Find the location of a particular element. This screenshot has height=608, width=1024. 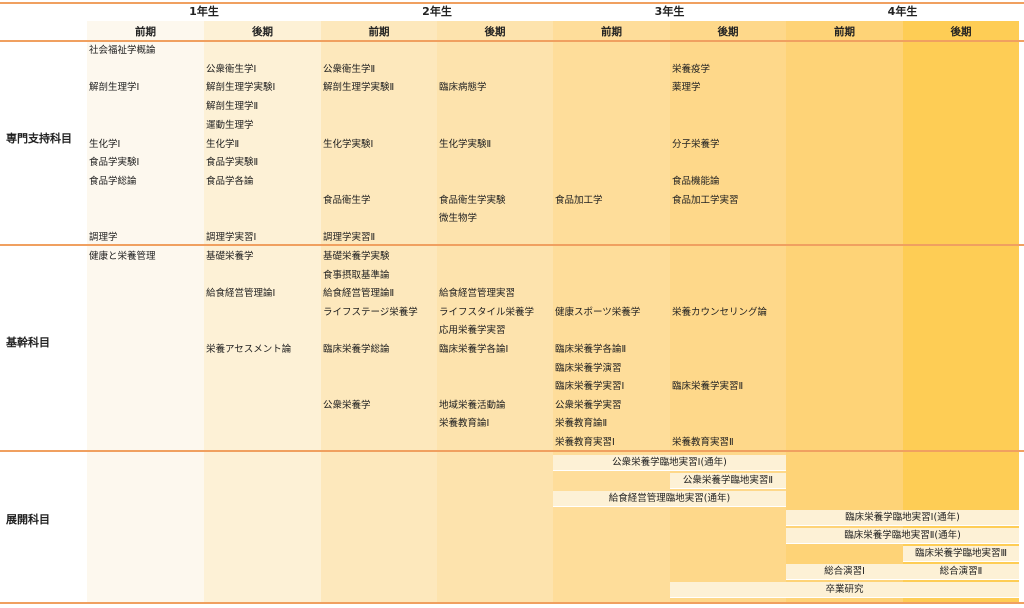

course-item: 公衆栄養学 is located at coordinates (347, 405).